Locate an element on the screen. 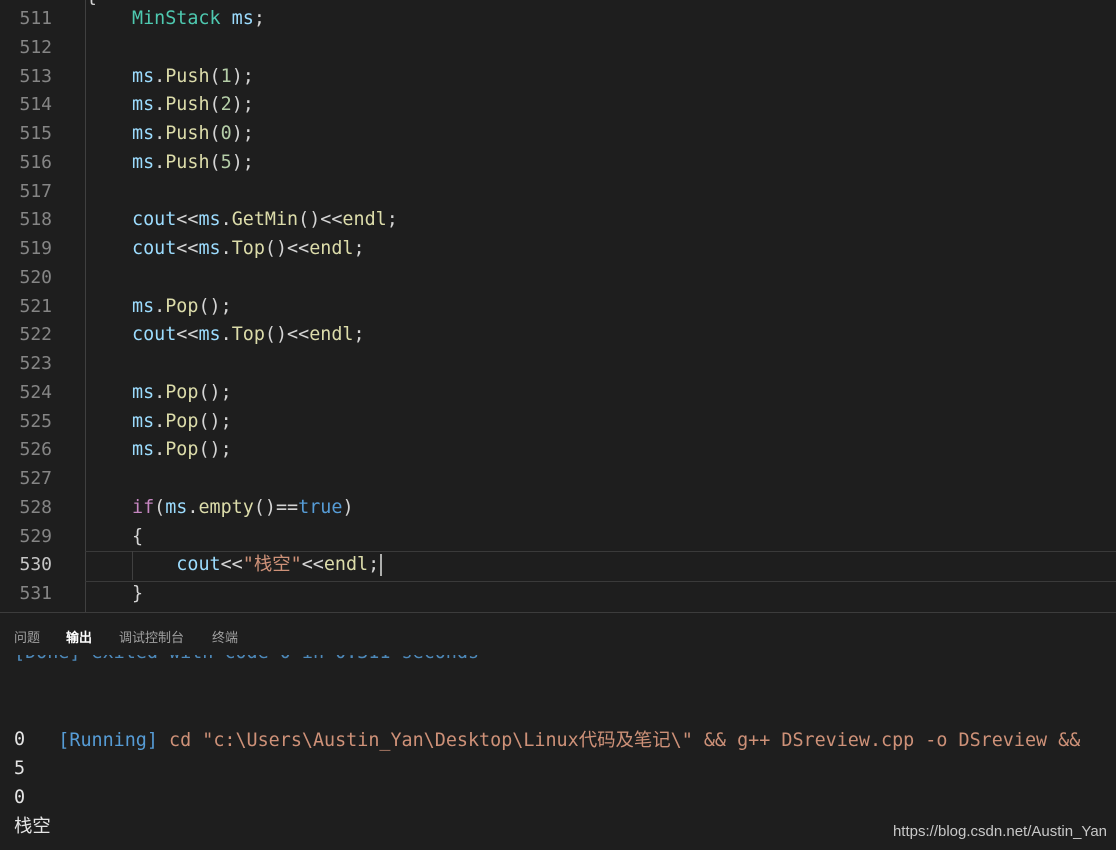 The height and width of the screenshot is (850, 1116). code-token: (); is located at coordinates (215, 421).